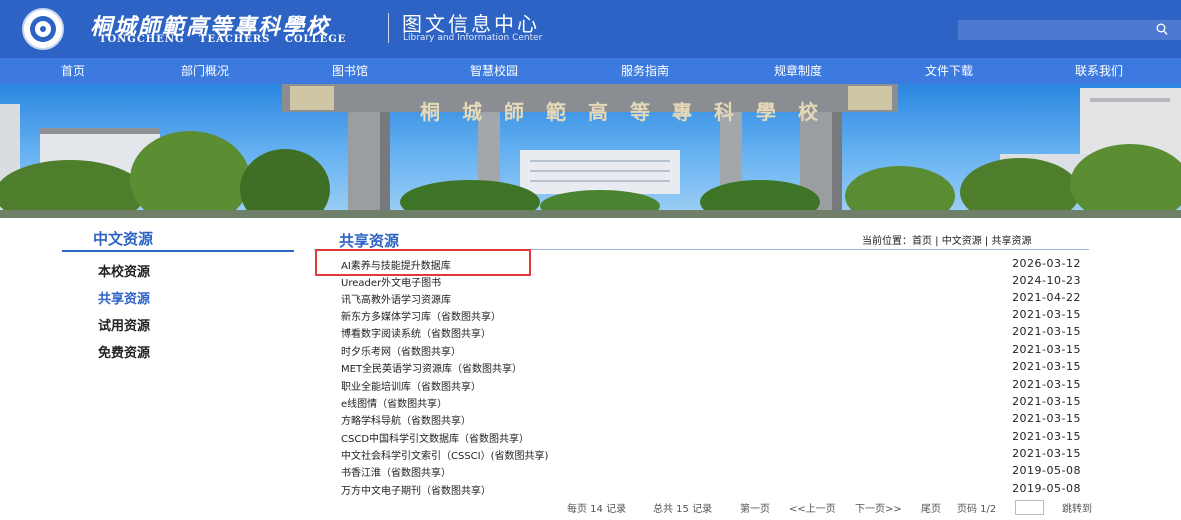 This screenshot has width=1181, height=520. I want to click on college-logo, so click(43, 29).